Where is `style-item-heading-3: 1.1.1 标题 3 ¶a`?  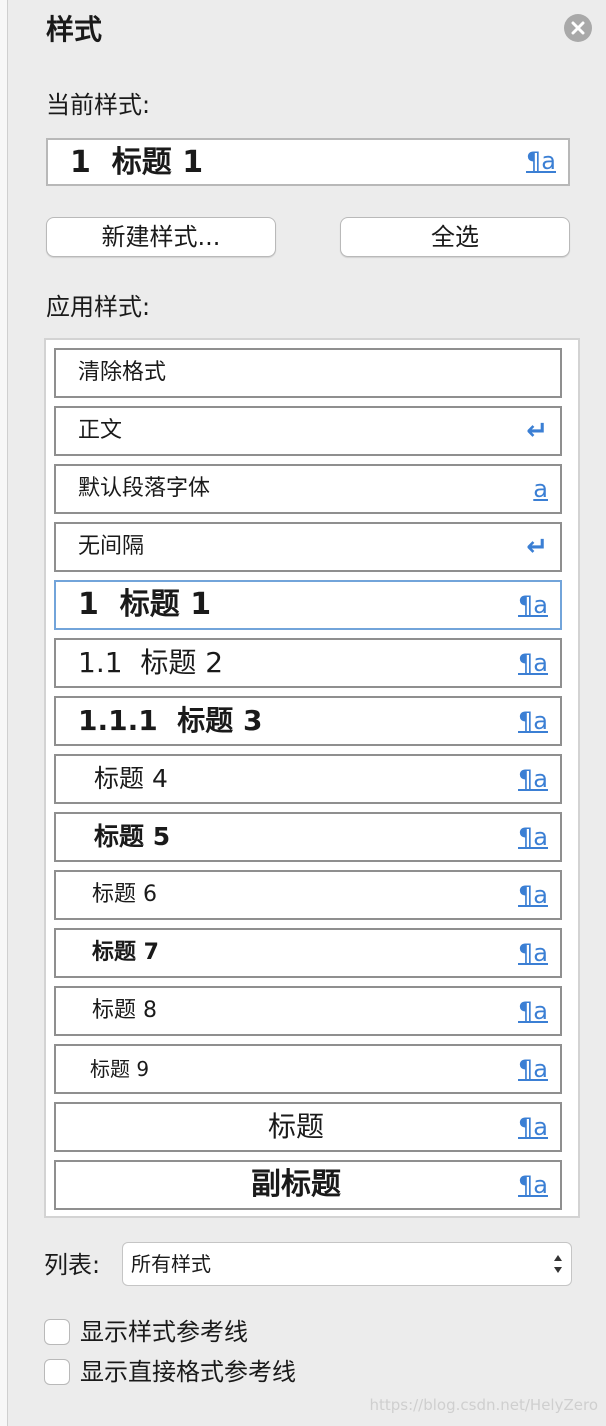 style-item-heading-3: 1.1.1 标题 3 ¶a is located at coordinates (308, 721).